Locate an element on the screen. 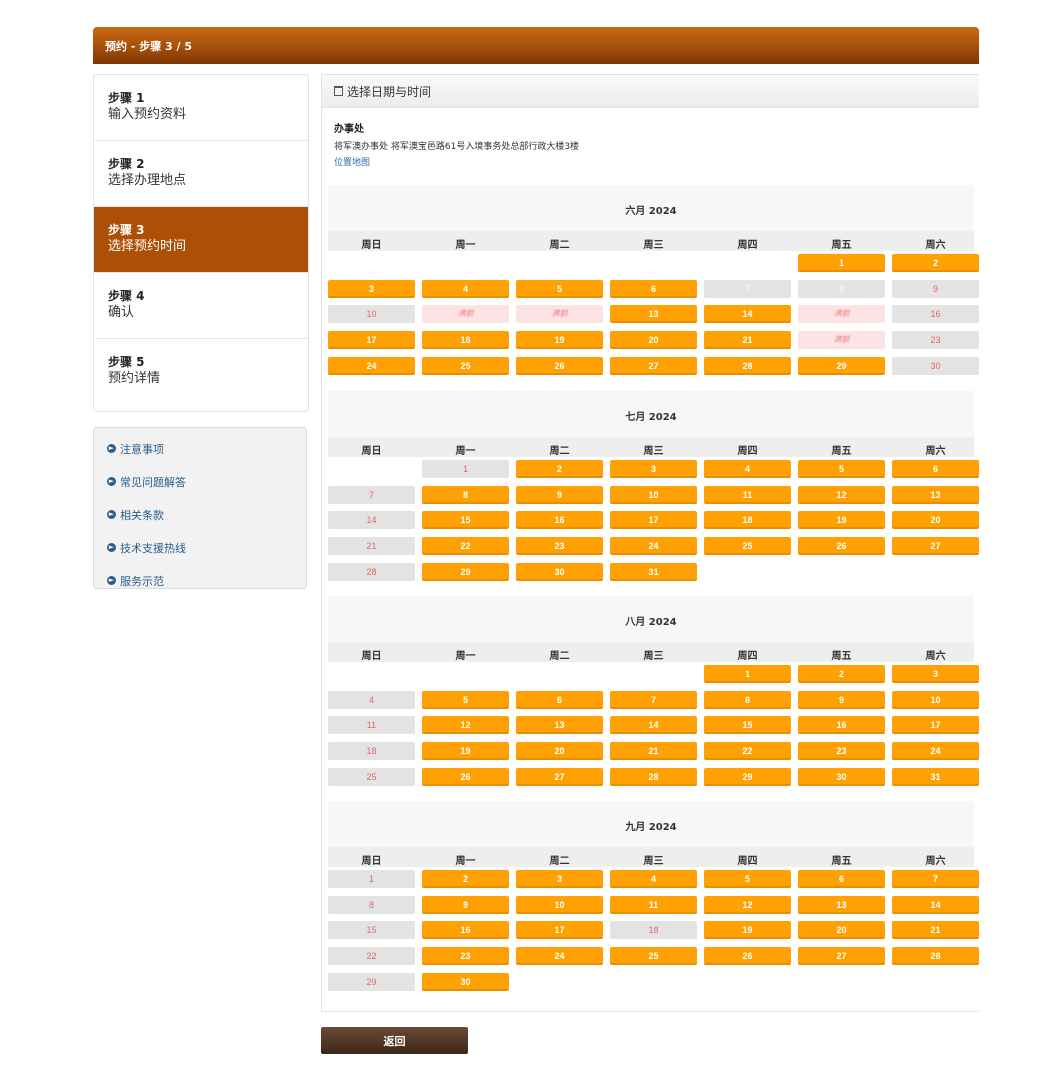  back-button: 返回 is located at coordinates (394, 1040).